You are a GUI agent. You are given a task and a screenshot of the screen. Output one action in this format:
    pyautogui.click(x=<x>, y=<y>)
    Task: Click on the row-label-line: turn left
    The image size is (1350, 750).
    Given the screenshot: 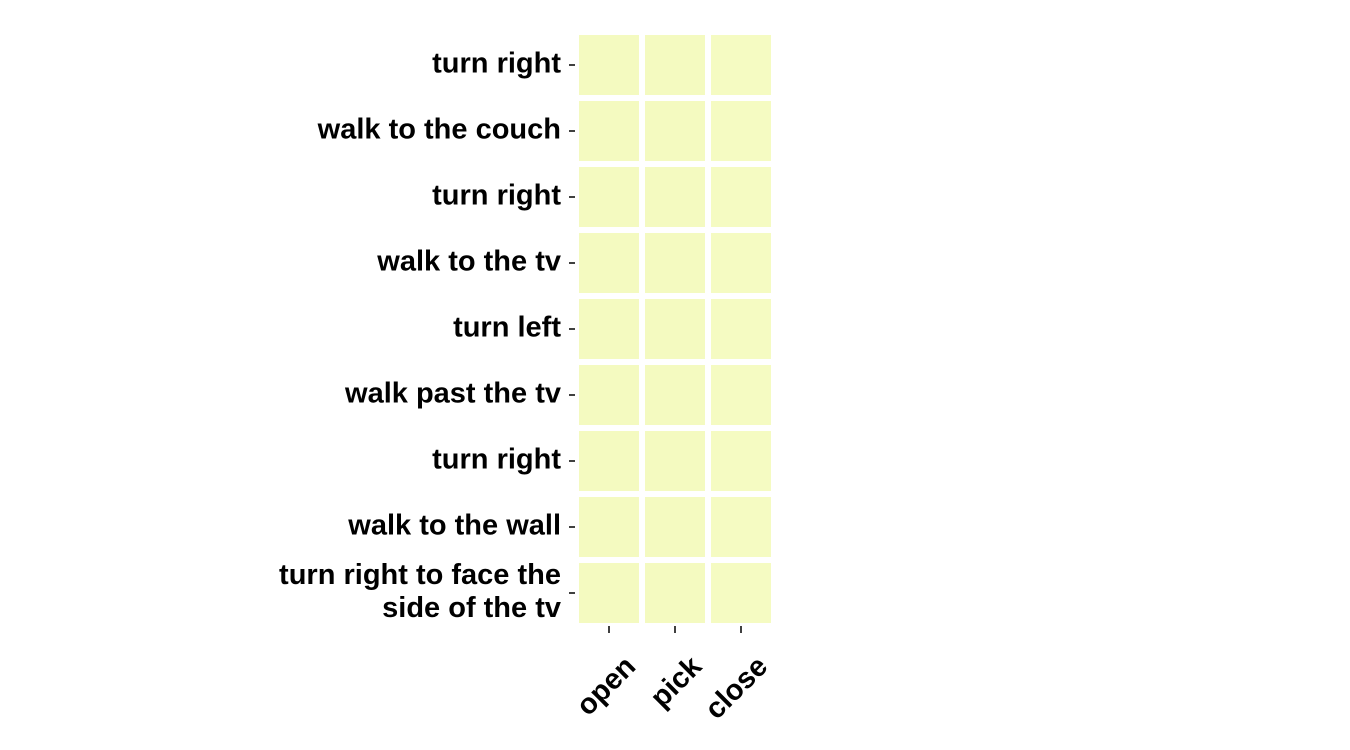 What is the action you would take?
    pyautogui.click(x=507, y=328)
    